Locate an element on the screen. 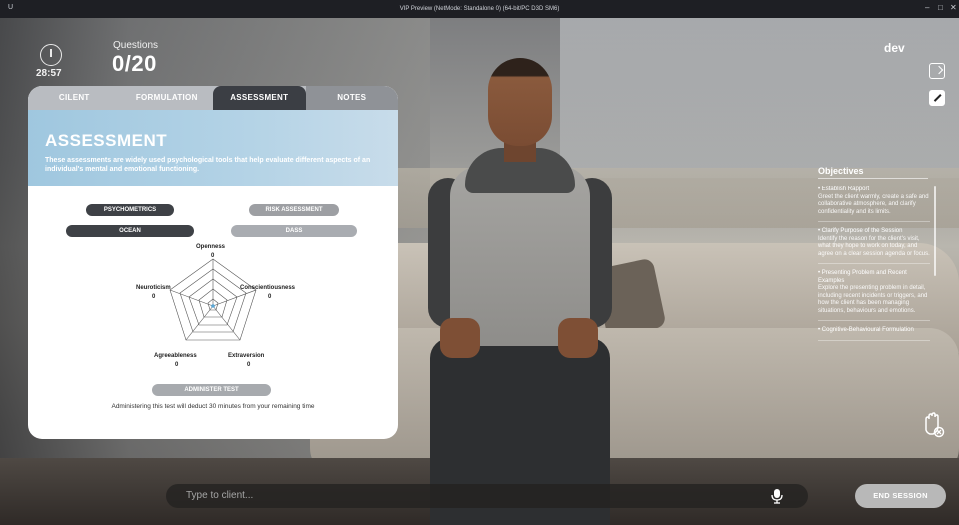  microphone-icon is located at coordinates (777, 496).